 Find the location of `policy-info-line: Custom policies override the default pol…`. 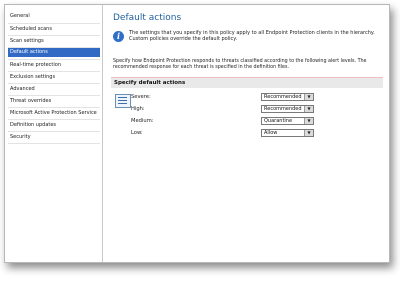

policy-info-line: Custom policies override the default pol… is located at coordinates (183, 39).